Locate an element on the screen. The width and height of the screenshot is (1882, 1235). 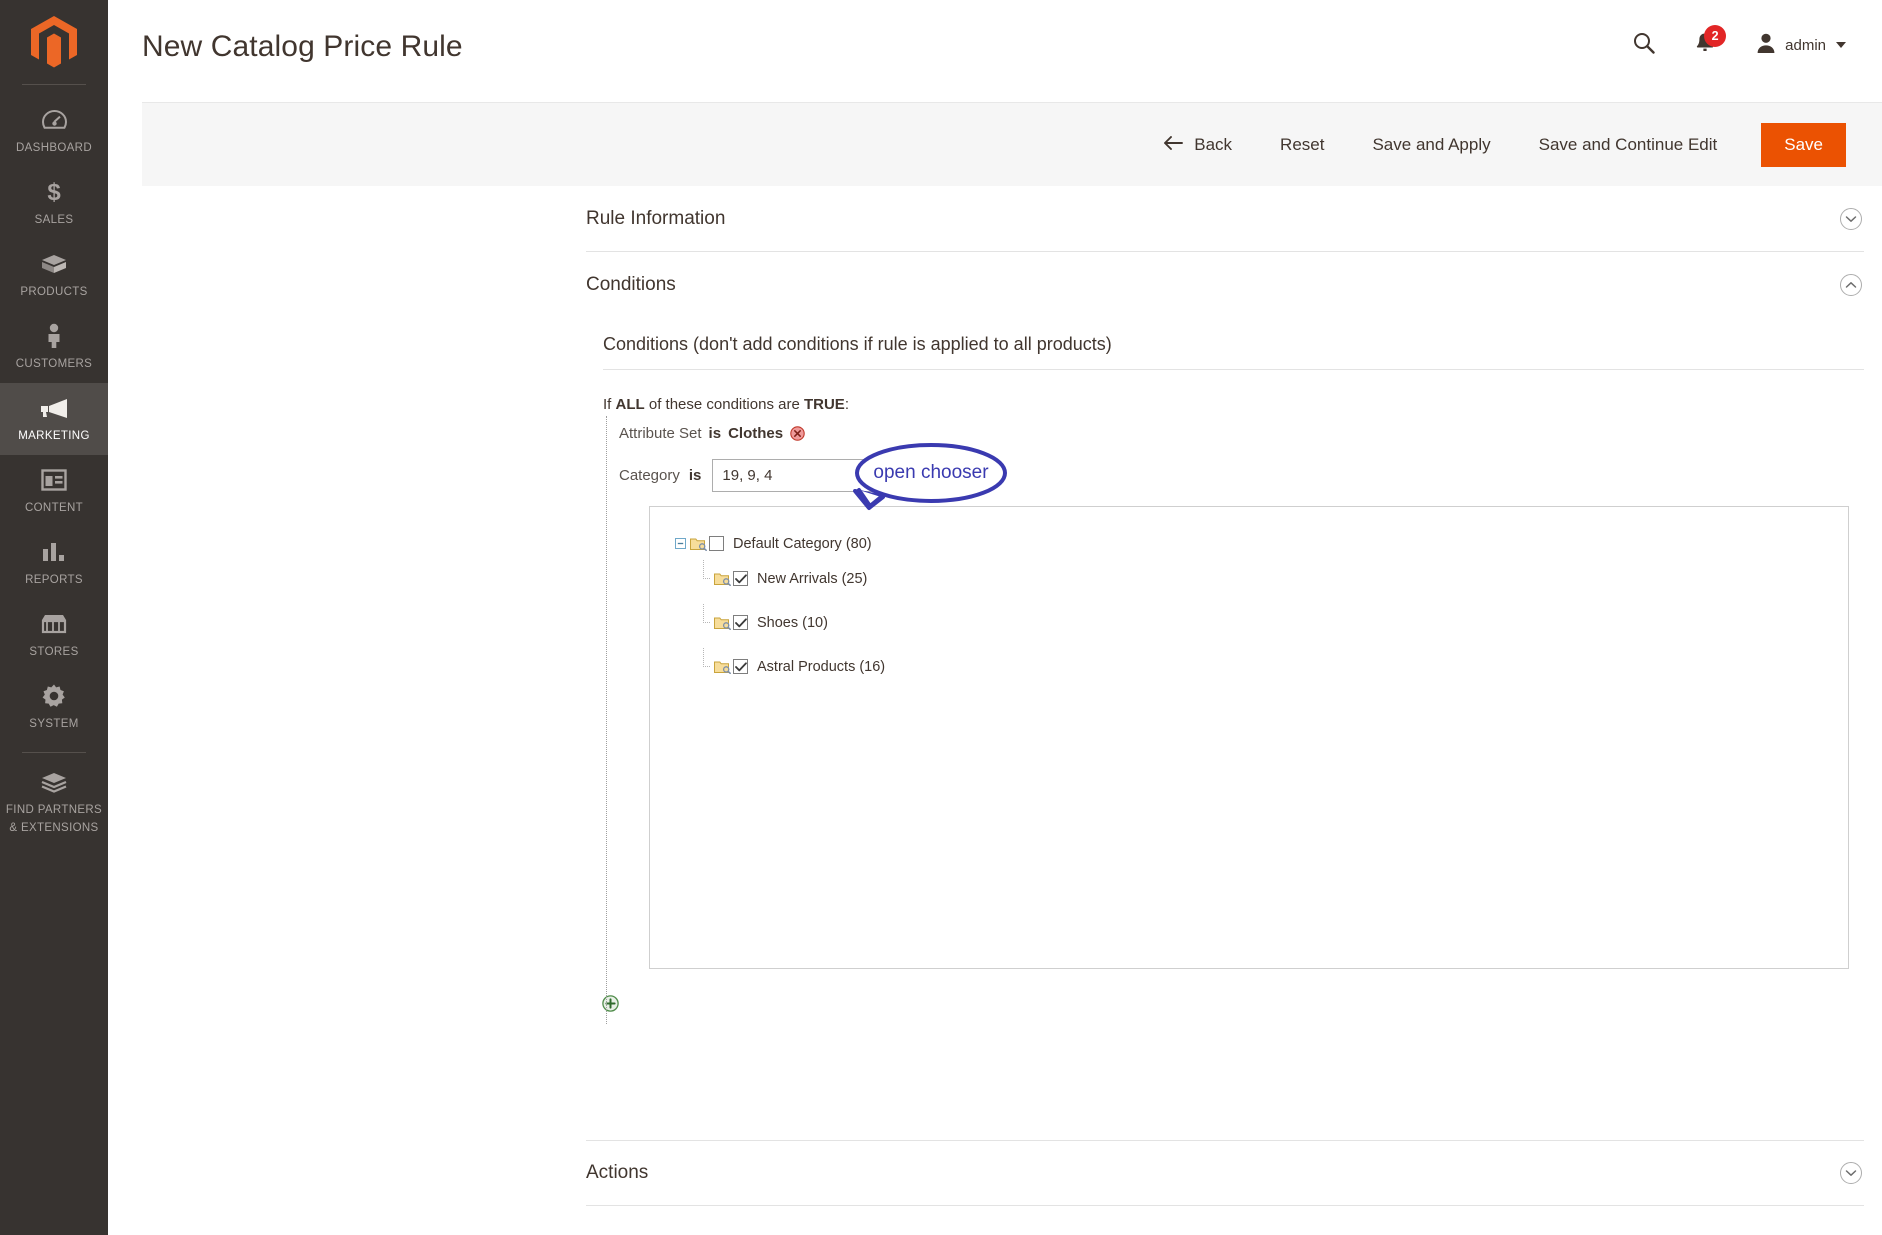
tree-row-label: Default Category (80) is located at coordinates (802, 543).